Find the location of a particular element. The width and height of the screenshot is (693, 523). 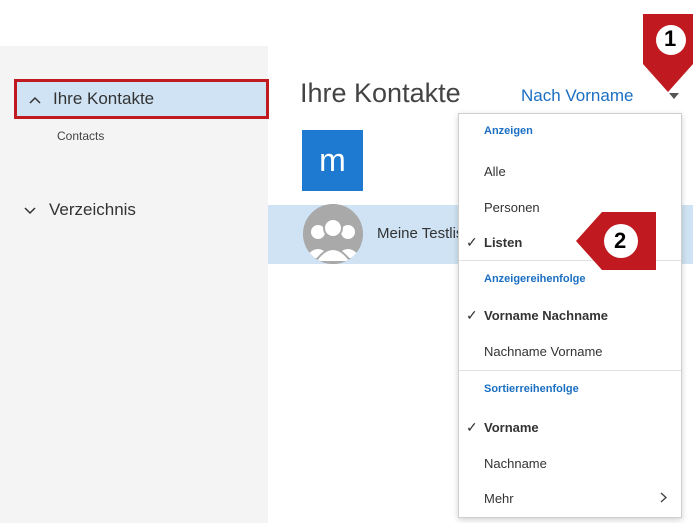

sidebar-item-directory: Verzeichnis is located at coordinates (80, 210).